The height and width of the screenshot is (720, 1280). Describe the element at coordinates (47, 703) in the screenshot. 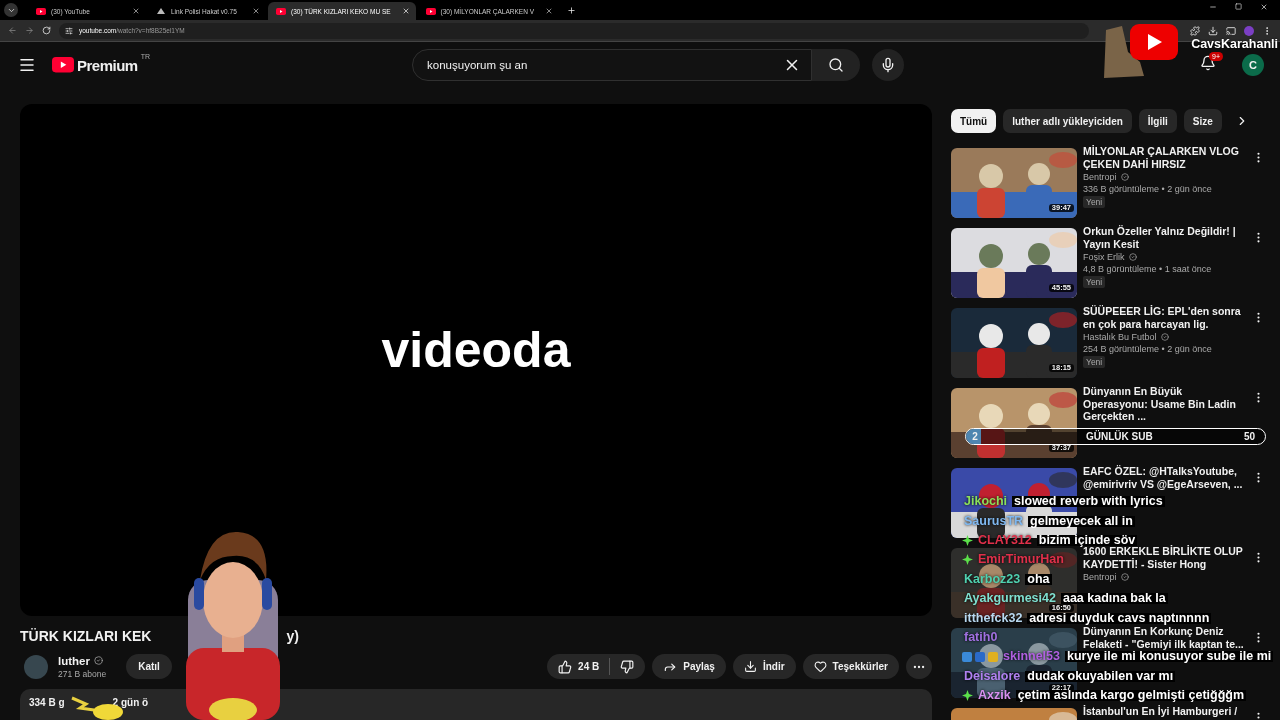

I see `view-count: 334 B g` at that location.